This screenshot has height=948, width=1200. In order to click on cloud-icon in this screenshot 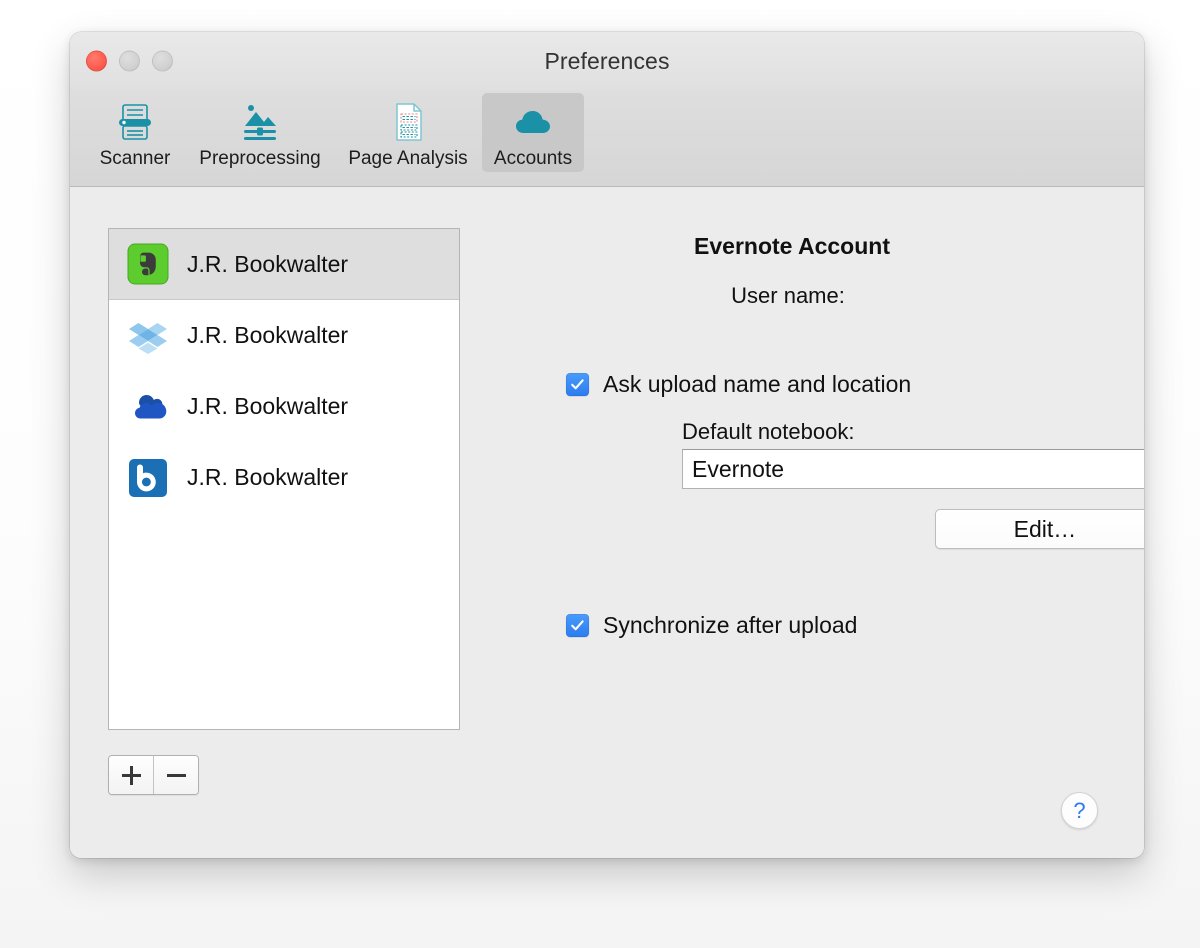, I will do `click(533, 122)`.